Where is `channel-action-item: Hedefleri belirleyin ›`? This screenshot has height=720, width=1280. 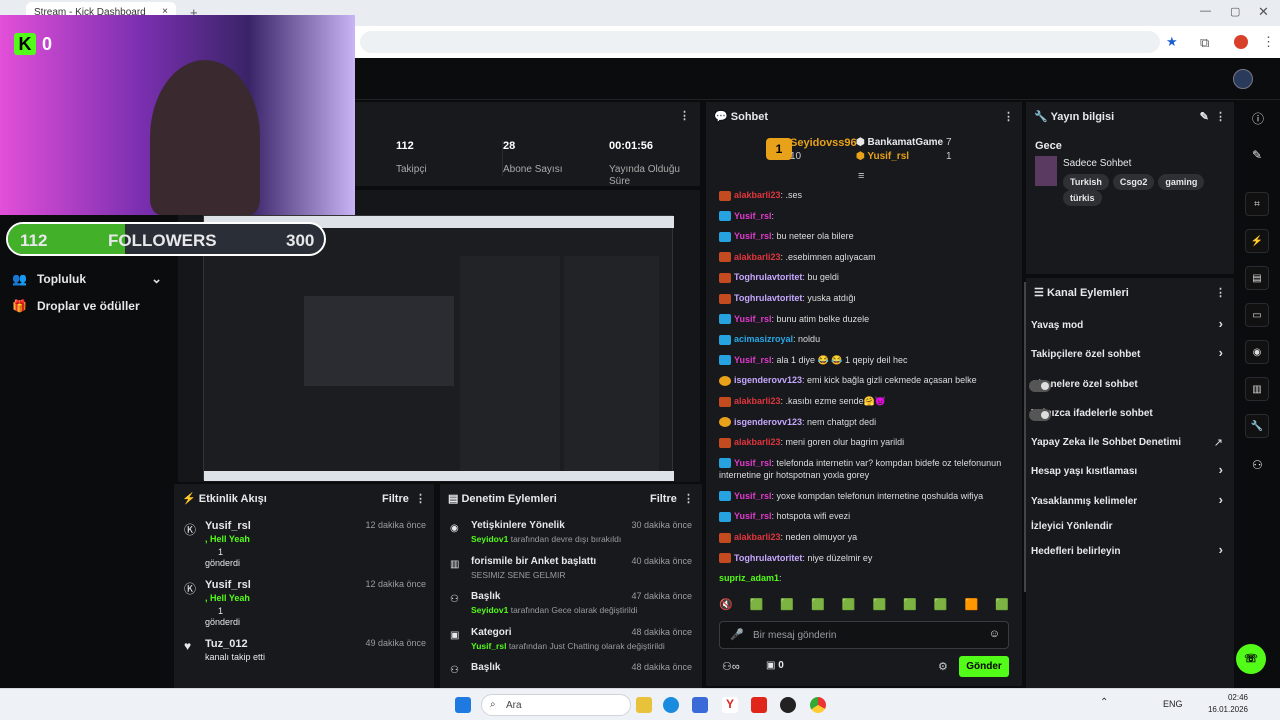
channel-action-item: Hedefleri belirleyin › is located at coordinates (1129, 552).